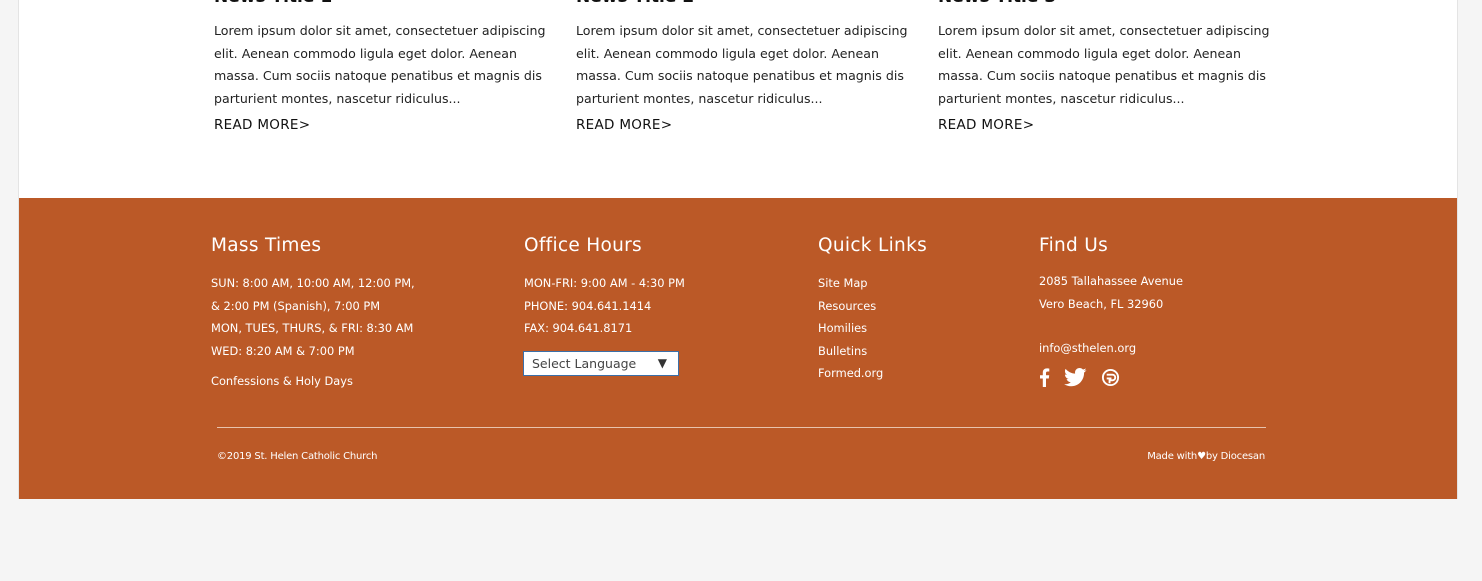 The image size is (1482, 581). What do you see at coordinates (1235, 456) in the screenshot?
I see `made-with-suffix: by Diocesan` at bounding box center [1235, 456].